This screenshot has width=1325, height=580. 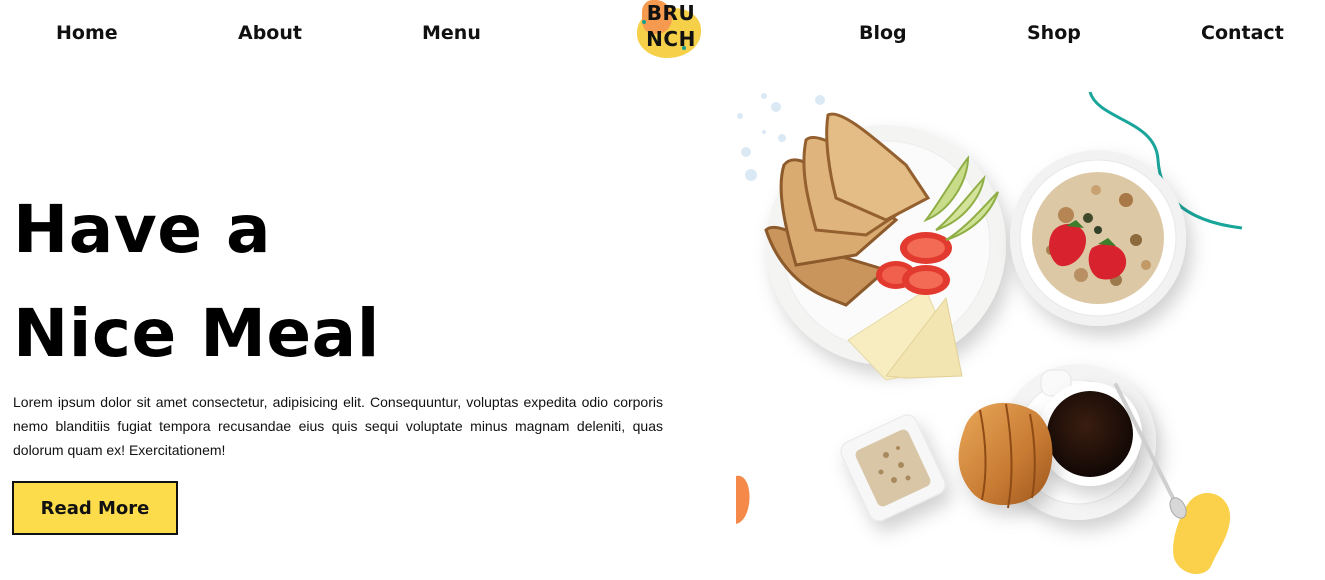 I want to click on croissant, so click(x=1005, y=455).